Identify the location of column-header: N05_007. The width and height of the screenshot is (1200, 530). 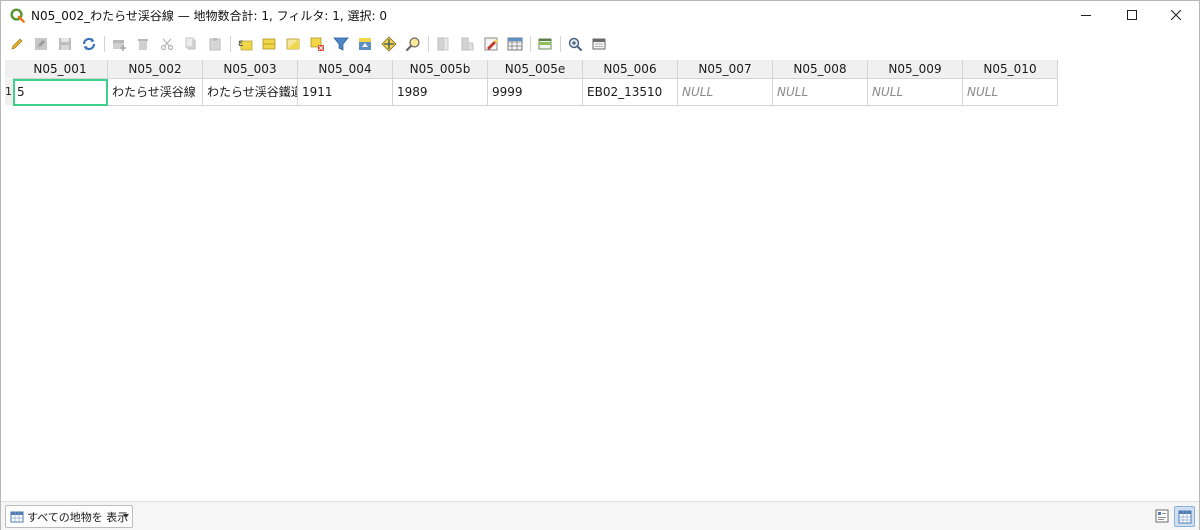
(725, 69).